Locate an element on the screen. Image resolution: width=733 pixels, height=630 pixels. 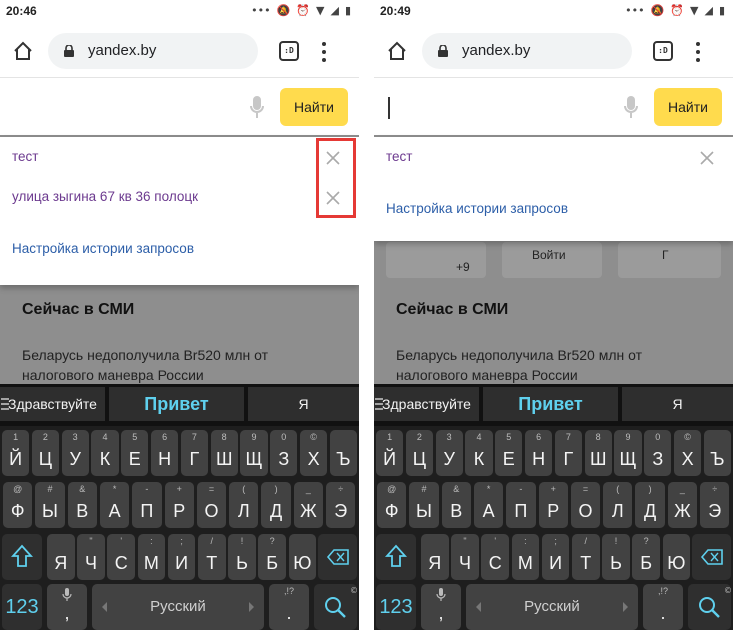
key-row2-6: = О is located at coordinates (211, 505).